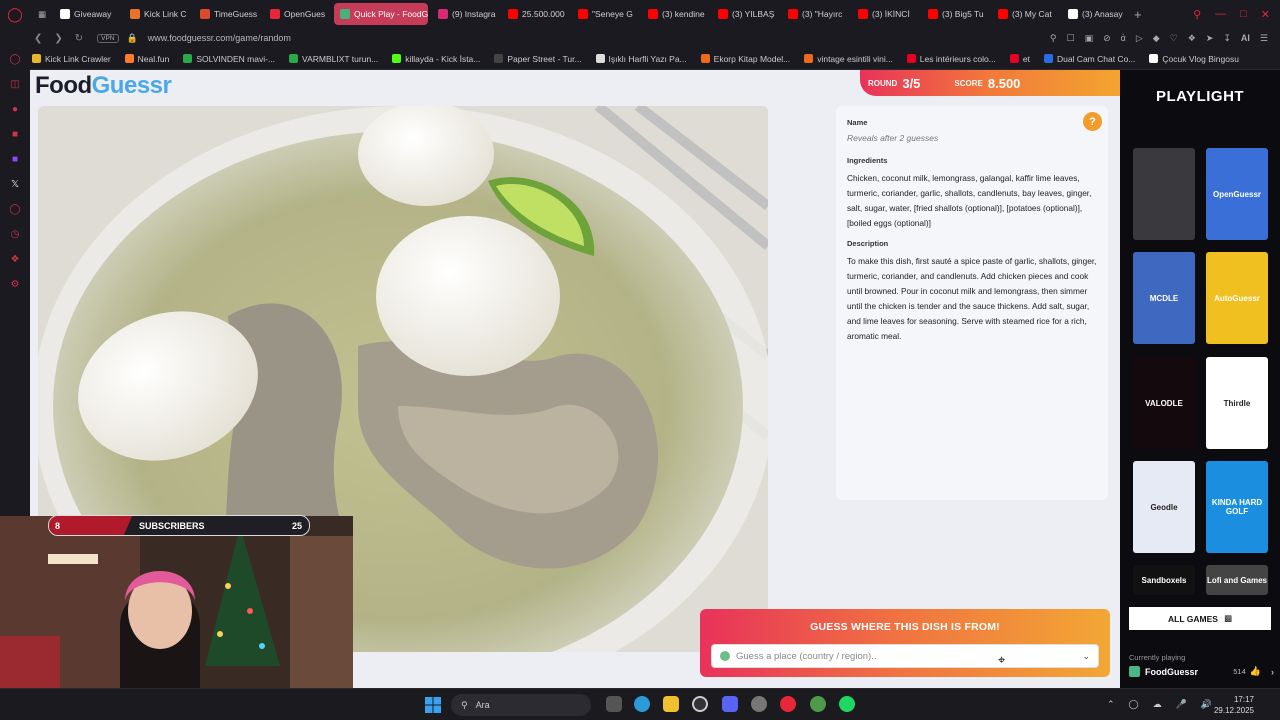 Image resolution: width=1280 pixels, height=720 pixels. Describe the element at coordinates (905, 627) in the screenshot. I see `guess-title: GUESS WHERE THIS DISH IS FROM!` at that location.